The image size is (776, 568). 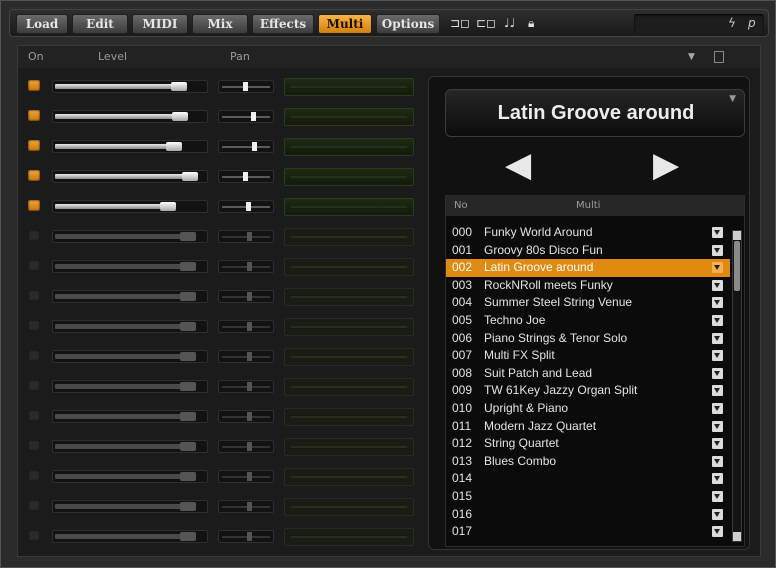 I want to click on list-item: 007 Multi FX Split, so click(x=588, y=356).